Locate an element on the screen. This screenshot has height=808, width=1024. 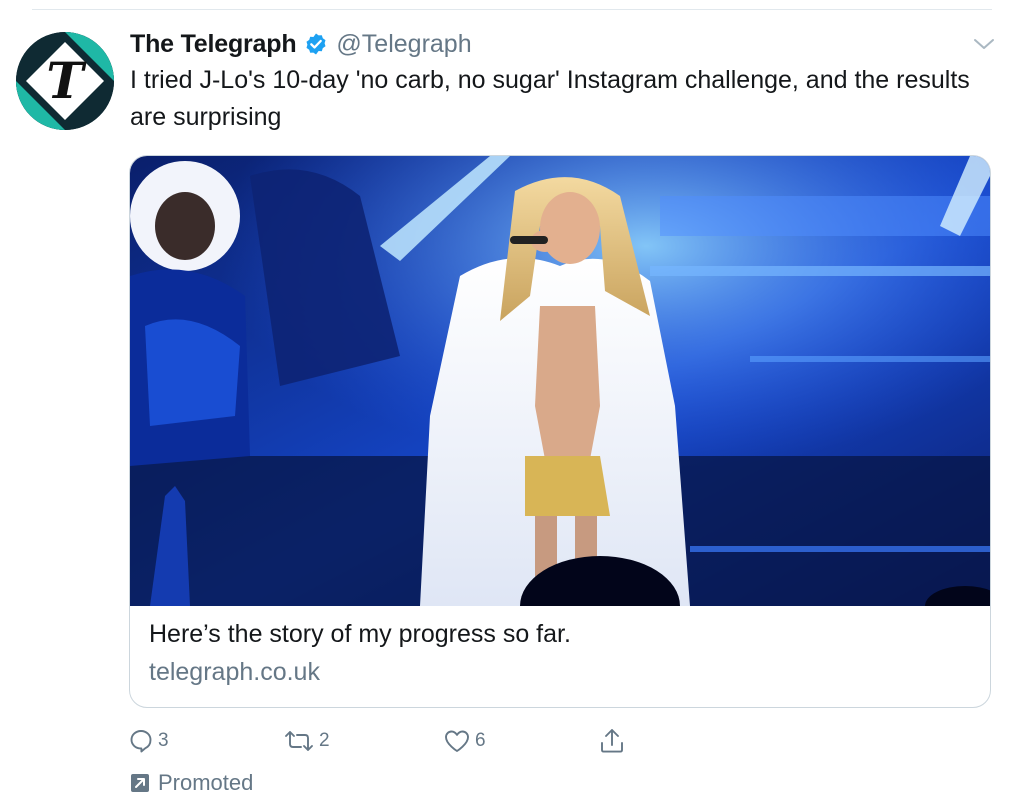
svg-text: T is located at coordinates (66, 80).